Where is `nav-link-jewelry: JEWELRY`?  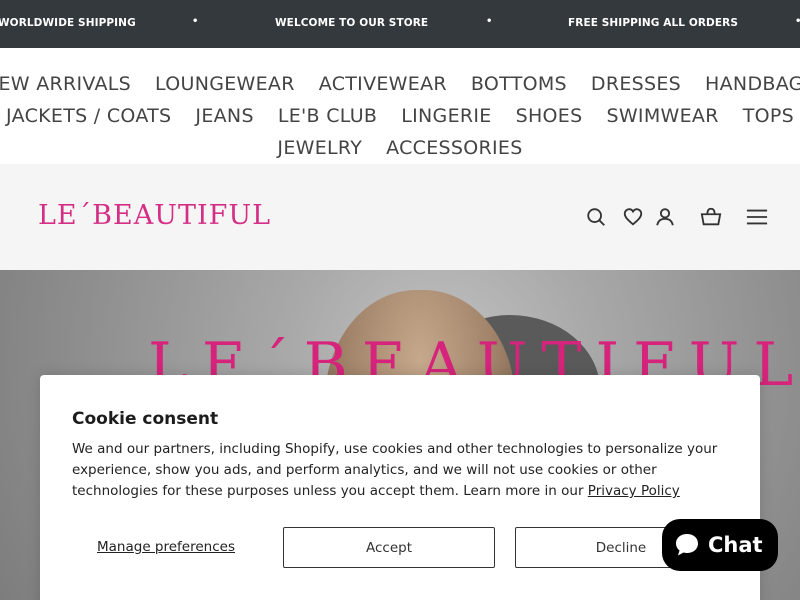
nav-link-jewelry: JEWELRY is located at coordinates (319, 148).